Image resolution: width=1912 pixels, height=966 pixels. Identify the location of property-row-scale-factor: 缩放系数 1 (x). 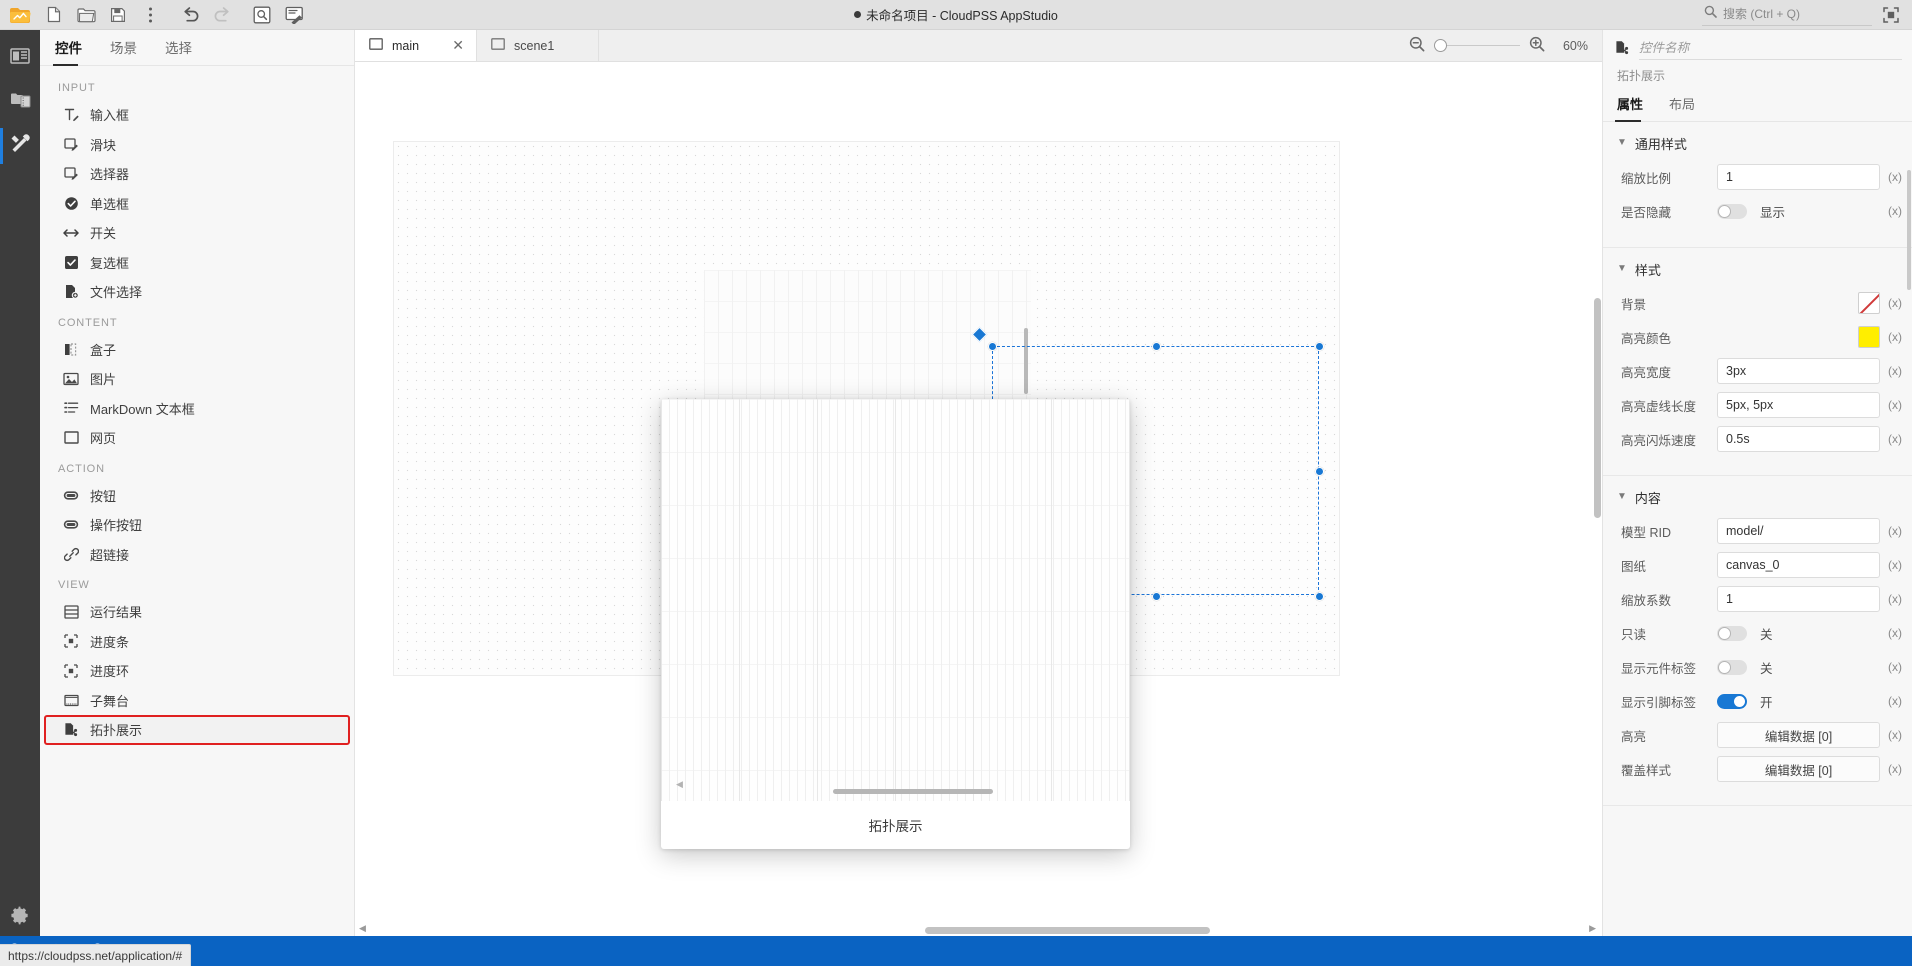
(1757, 599).